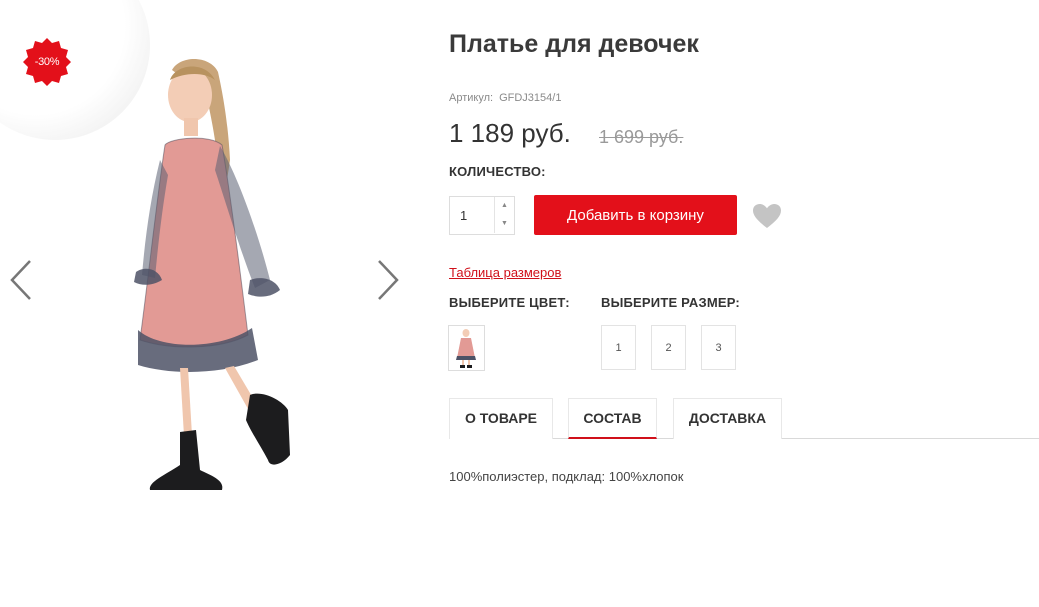 The image size is (1039, 607). Describe the element at coordinates (497, 171) in the screenshot. I see `quantity-label: КОЛИЧЕСТВО:` at that location.